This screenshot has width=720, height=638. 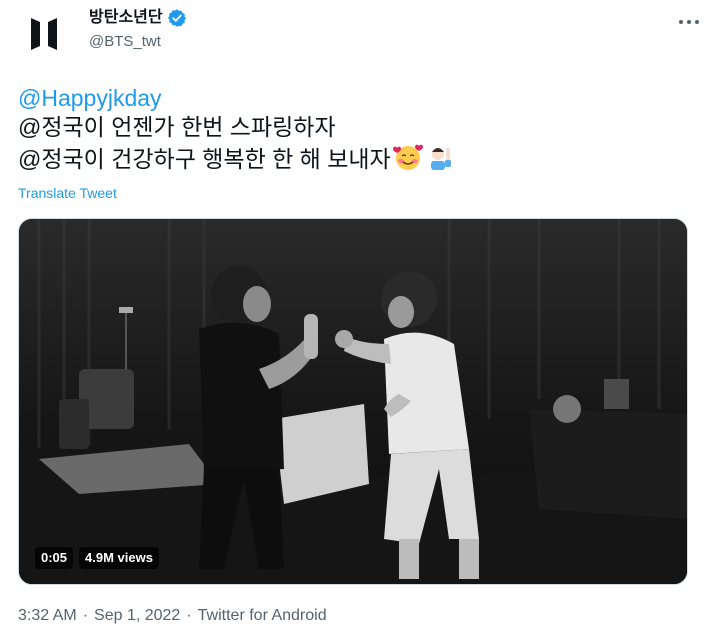 What do you see at coordinates (439, 157) in the screenshot?
I see `raising-hand-person-icon` at bounding box center [439, 157].